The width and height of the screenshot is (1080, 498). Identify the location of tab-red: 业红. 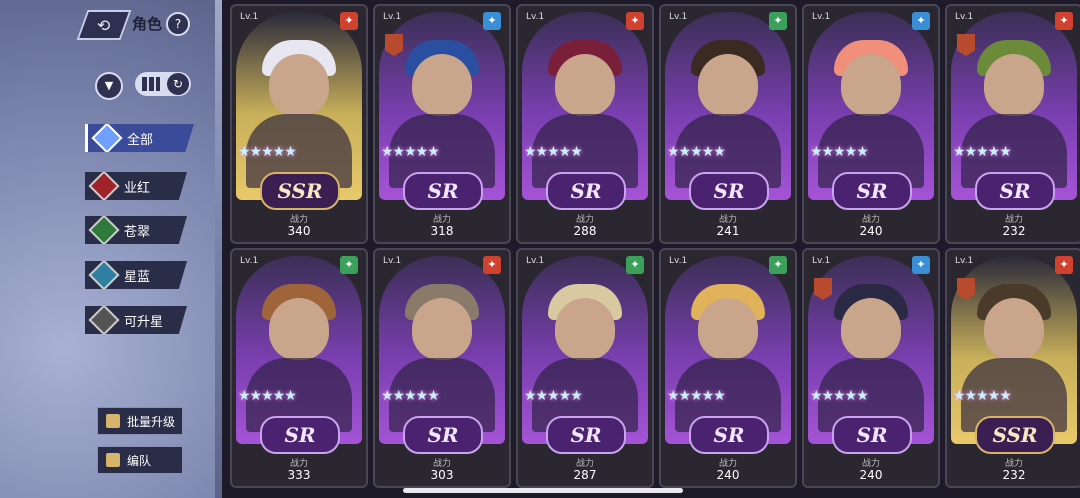
(136, 186).